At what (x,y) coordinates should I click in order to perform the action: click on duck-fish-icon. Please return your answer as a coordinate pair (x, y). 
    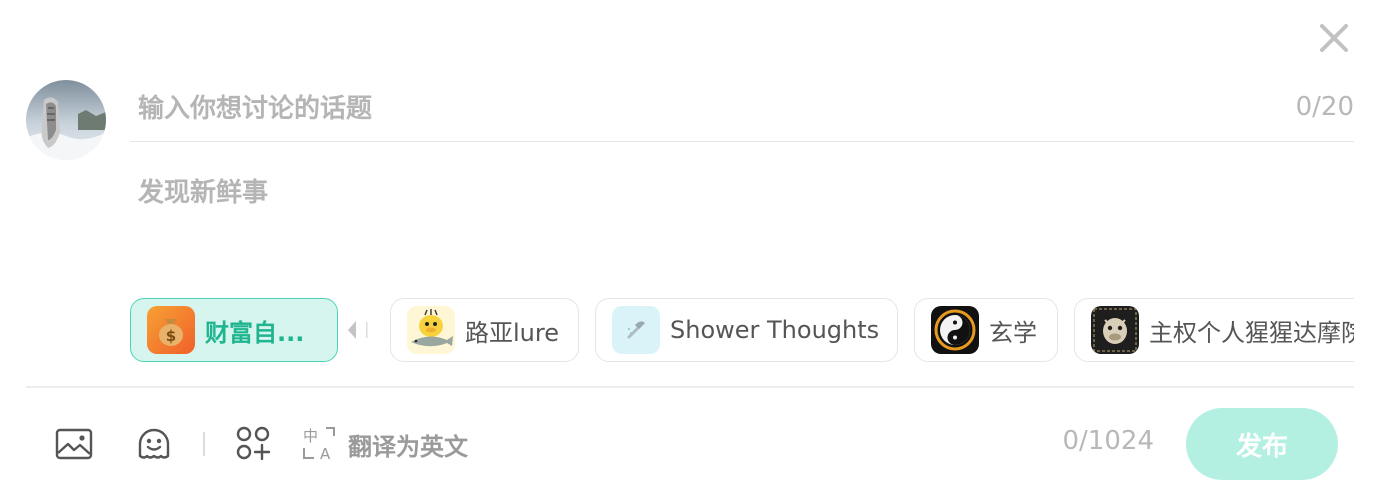
    Looking at the image, I should click on (431, 330).